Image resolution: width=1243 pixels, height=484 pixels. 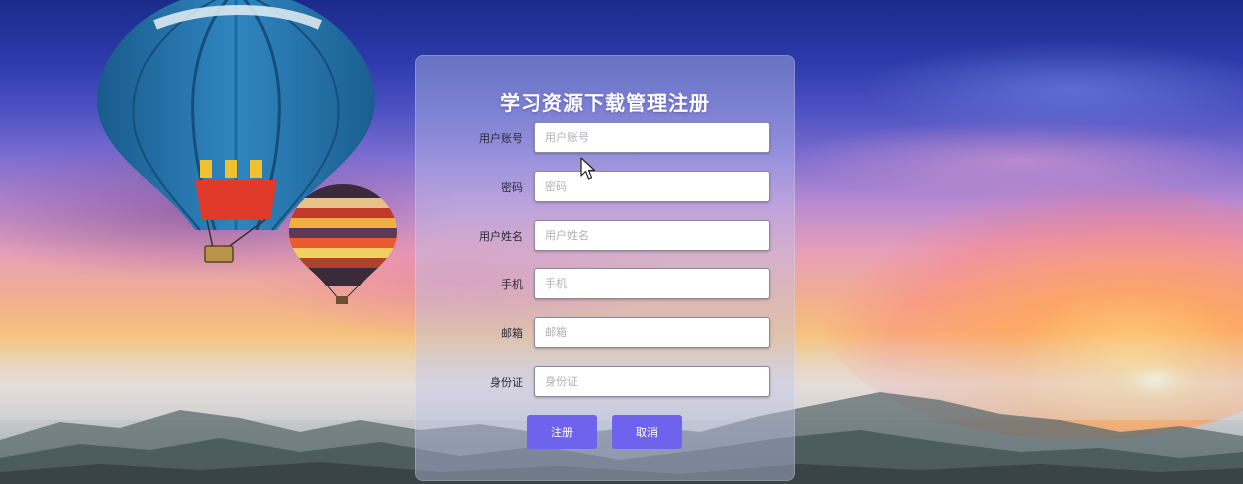 I want to click on phone-label: 手机, so click(x=512, y=284).